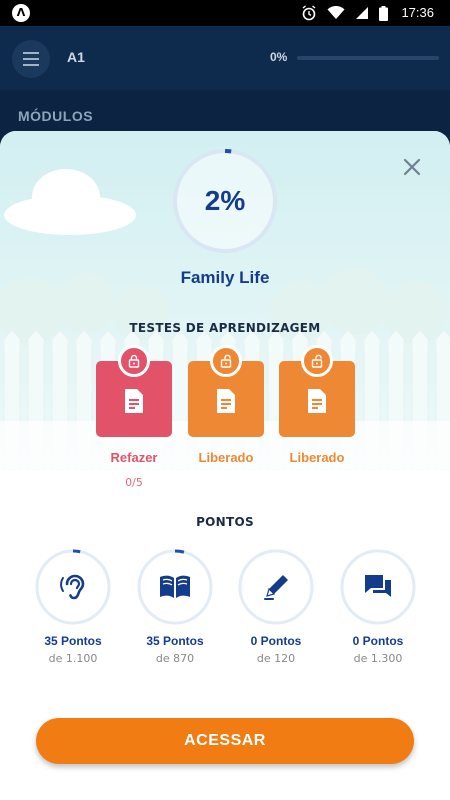 The image size is (450, 800). What do you see at coordinates (279, 57) in the screenshot?
I see `level-progress-label: 0%` at bounding box center [279, 57].